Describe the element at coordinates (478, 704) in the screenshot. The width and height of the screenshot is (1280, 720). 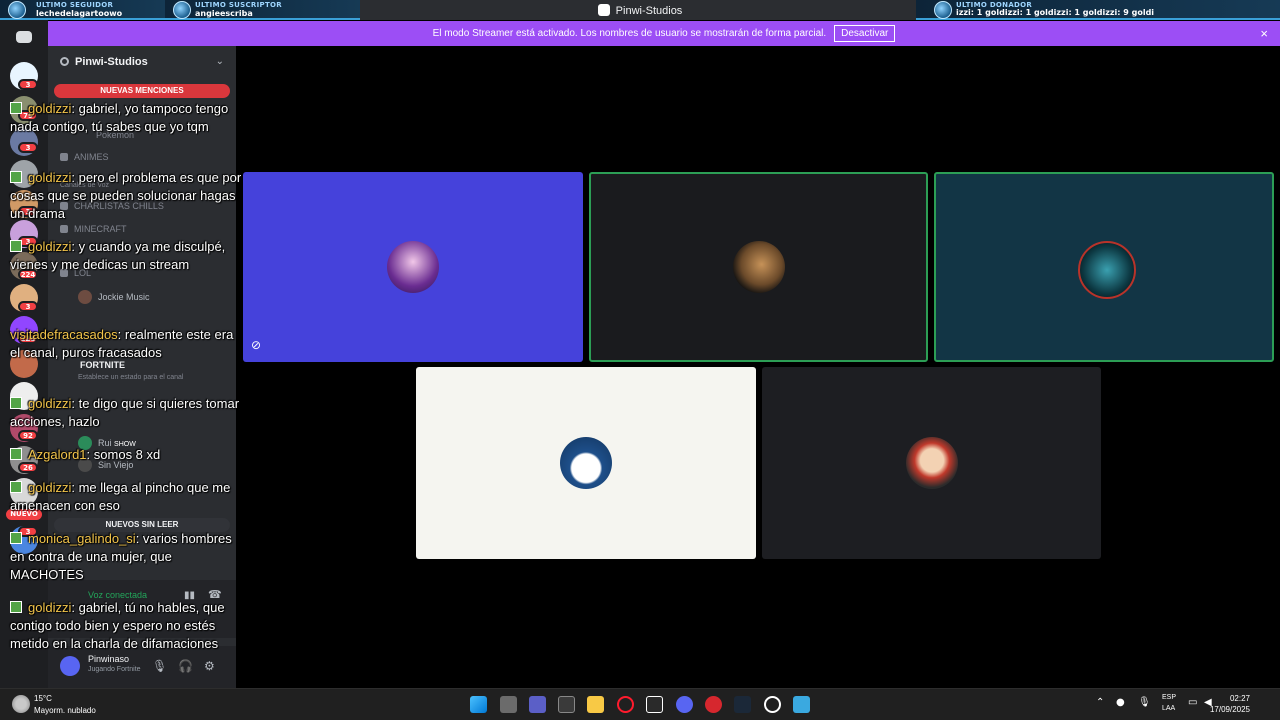
I see `start-icon` at that location.